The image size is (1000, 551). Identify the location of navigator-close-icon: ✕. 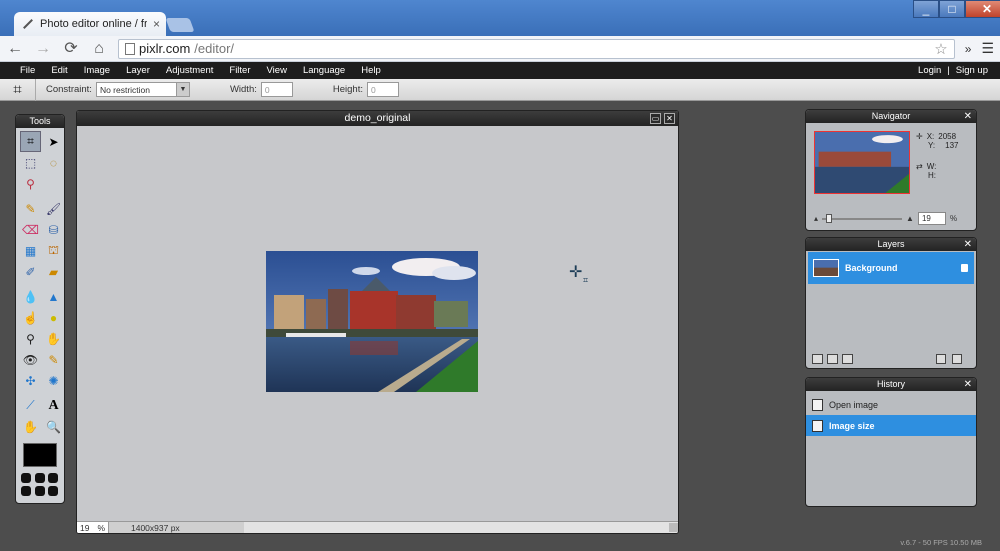
(968, 116).